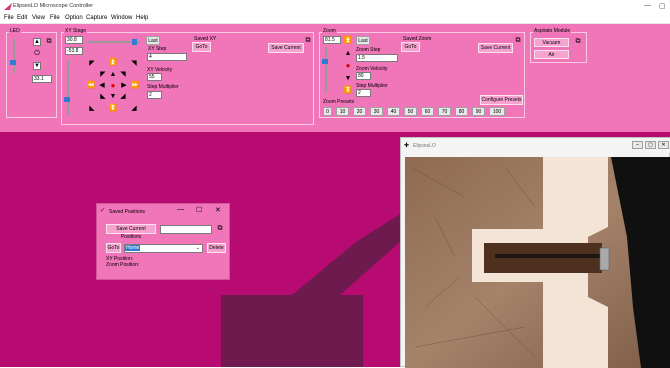 The image size is (670, 368). Describe the element at coordinates (218, 210) in the screenshot. I see `saved-close-button: ✕` at that location.